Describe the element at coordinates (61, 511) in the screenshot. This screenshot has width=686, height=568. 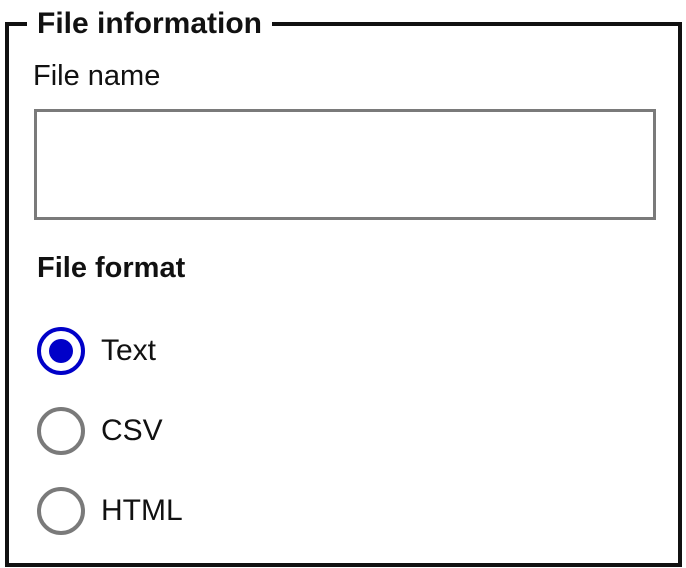
I see `radio-html` at that location.